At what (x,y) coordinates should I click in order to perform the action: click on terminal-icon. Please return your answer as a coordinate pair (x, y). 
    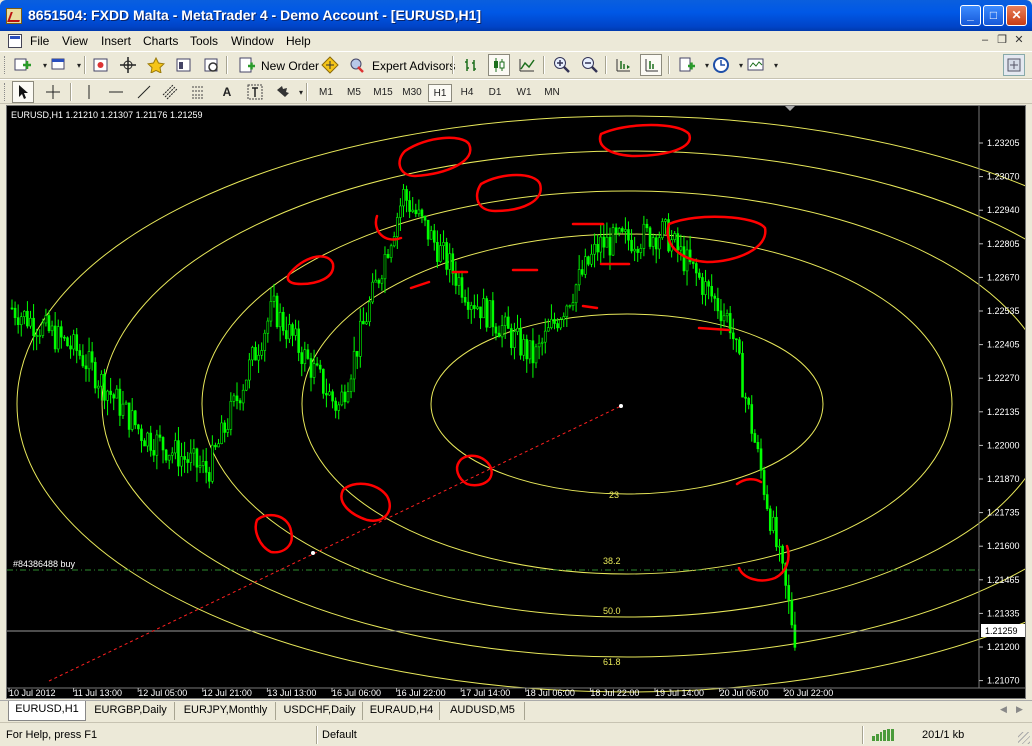
    Looking at the image, I should click on (184, 65).